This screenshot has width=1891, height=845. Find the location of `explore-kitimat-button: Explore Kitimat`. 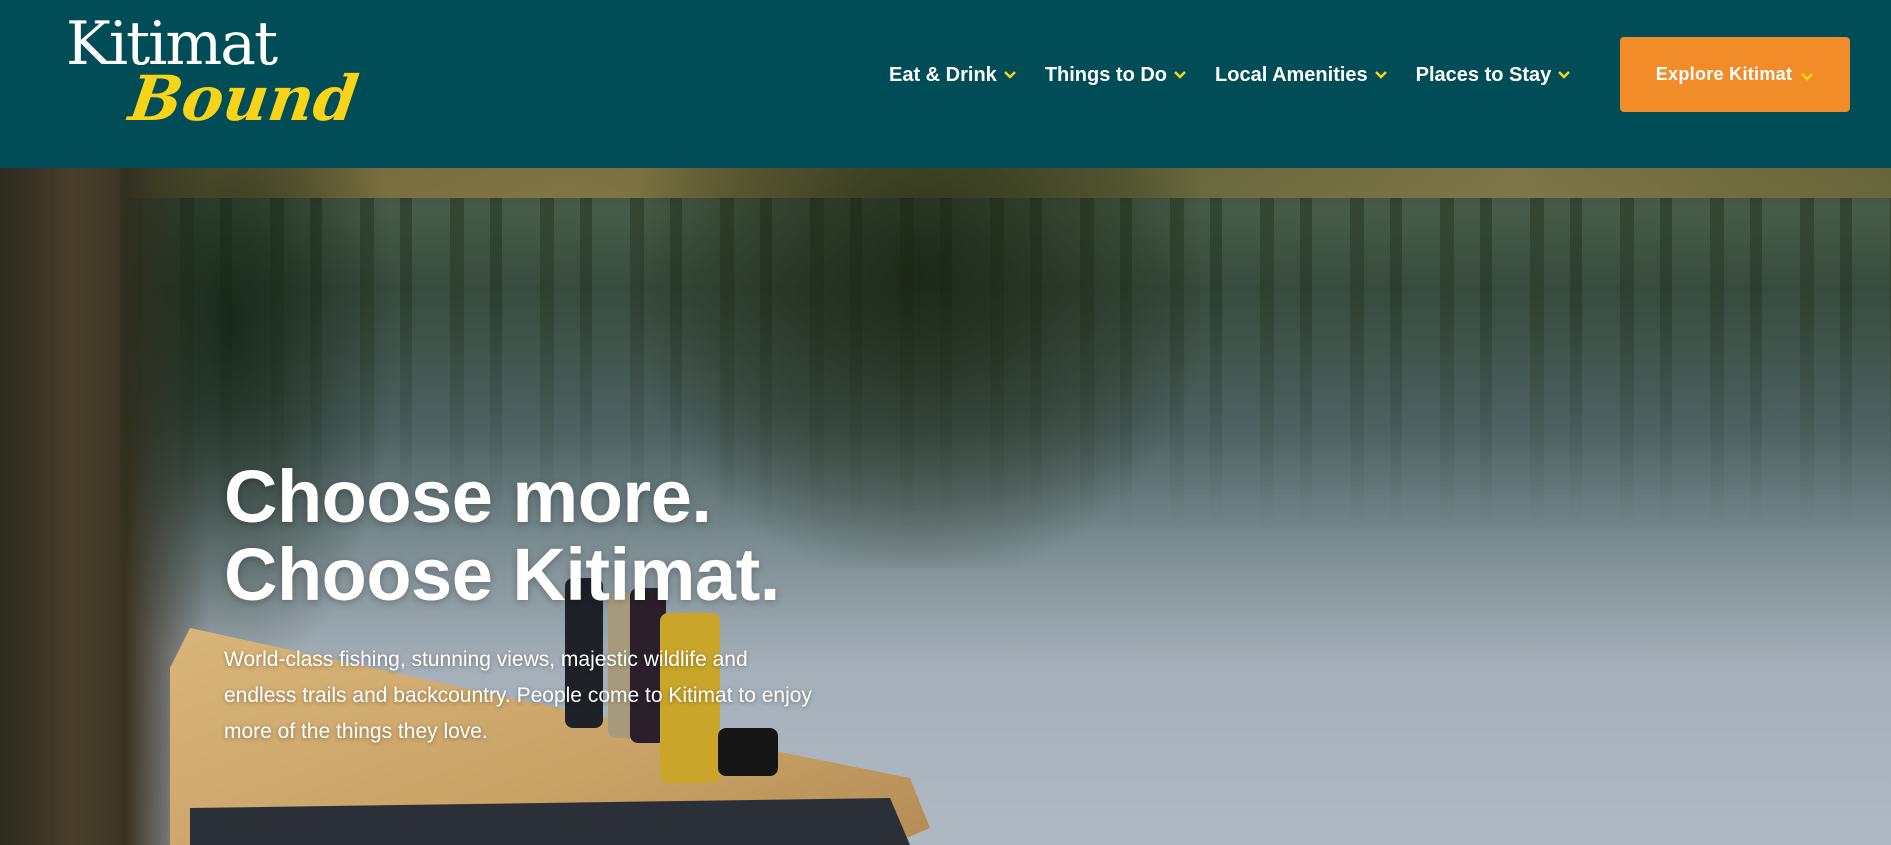

explore-kitimat-button: Explore Kitimat is located at coordinates (1735, 74).